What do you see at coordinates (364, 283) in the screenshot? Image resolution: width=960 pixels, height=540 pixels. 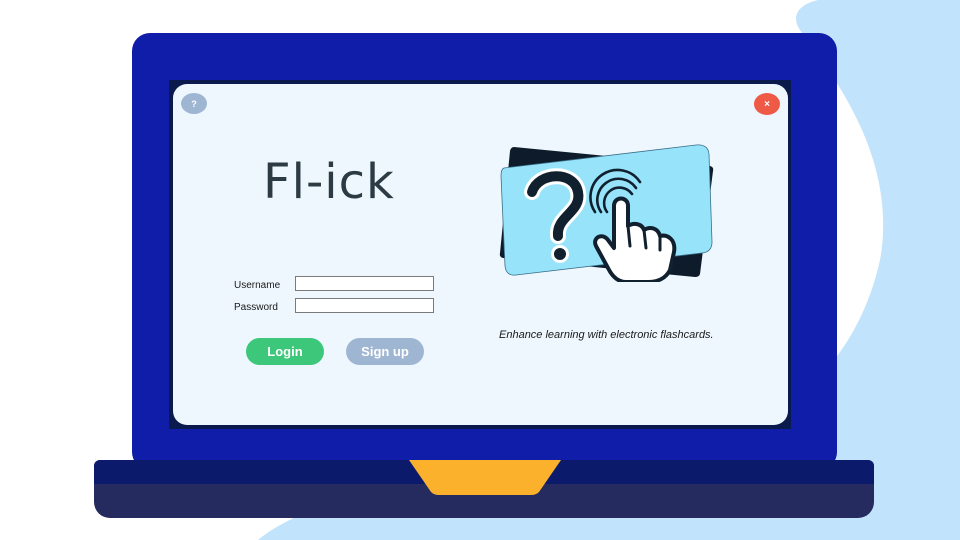 I see `username-field` at bounding box center [364, 283].